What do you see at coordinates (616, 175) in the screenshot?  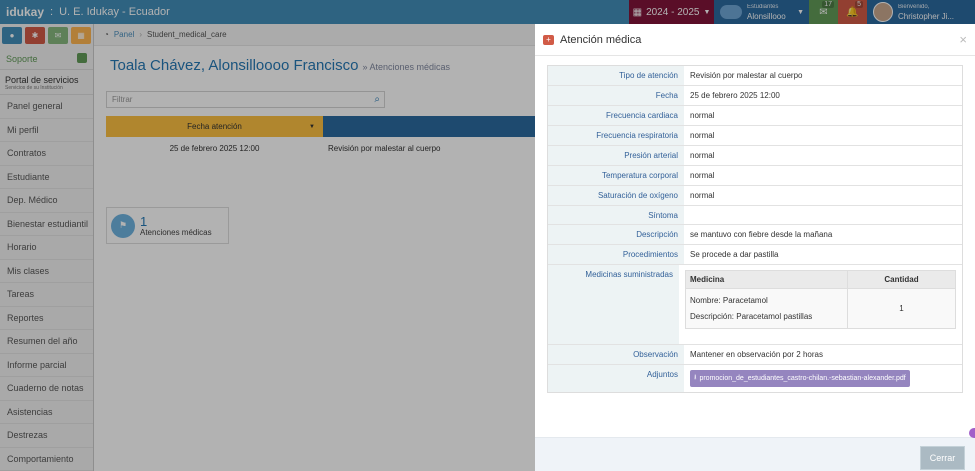 I see `detail-label: Temperatura corporal` at bounding box center [616, 175].